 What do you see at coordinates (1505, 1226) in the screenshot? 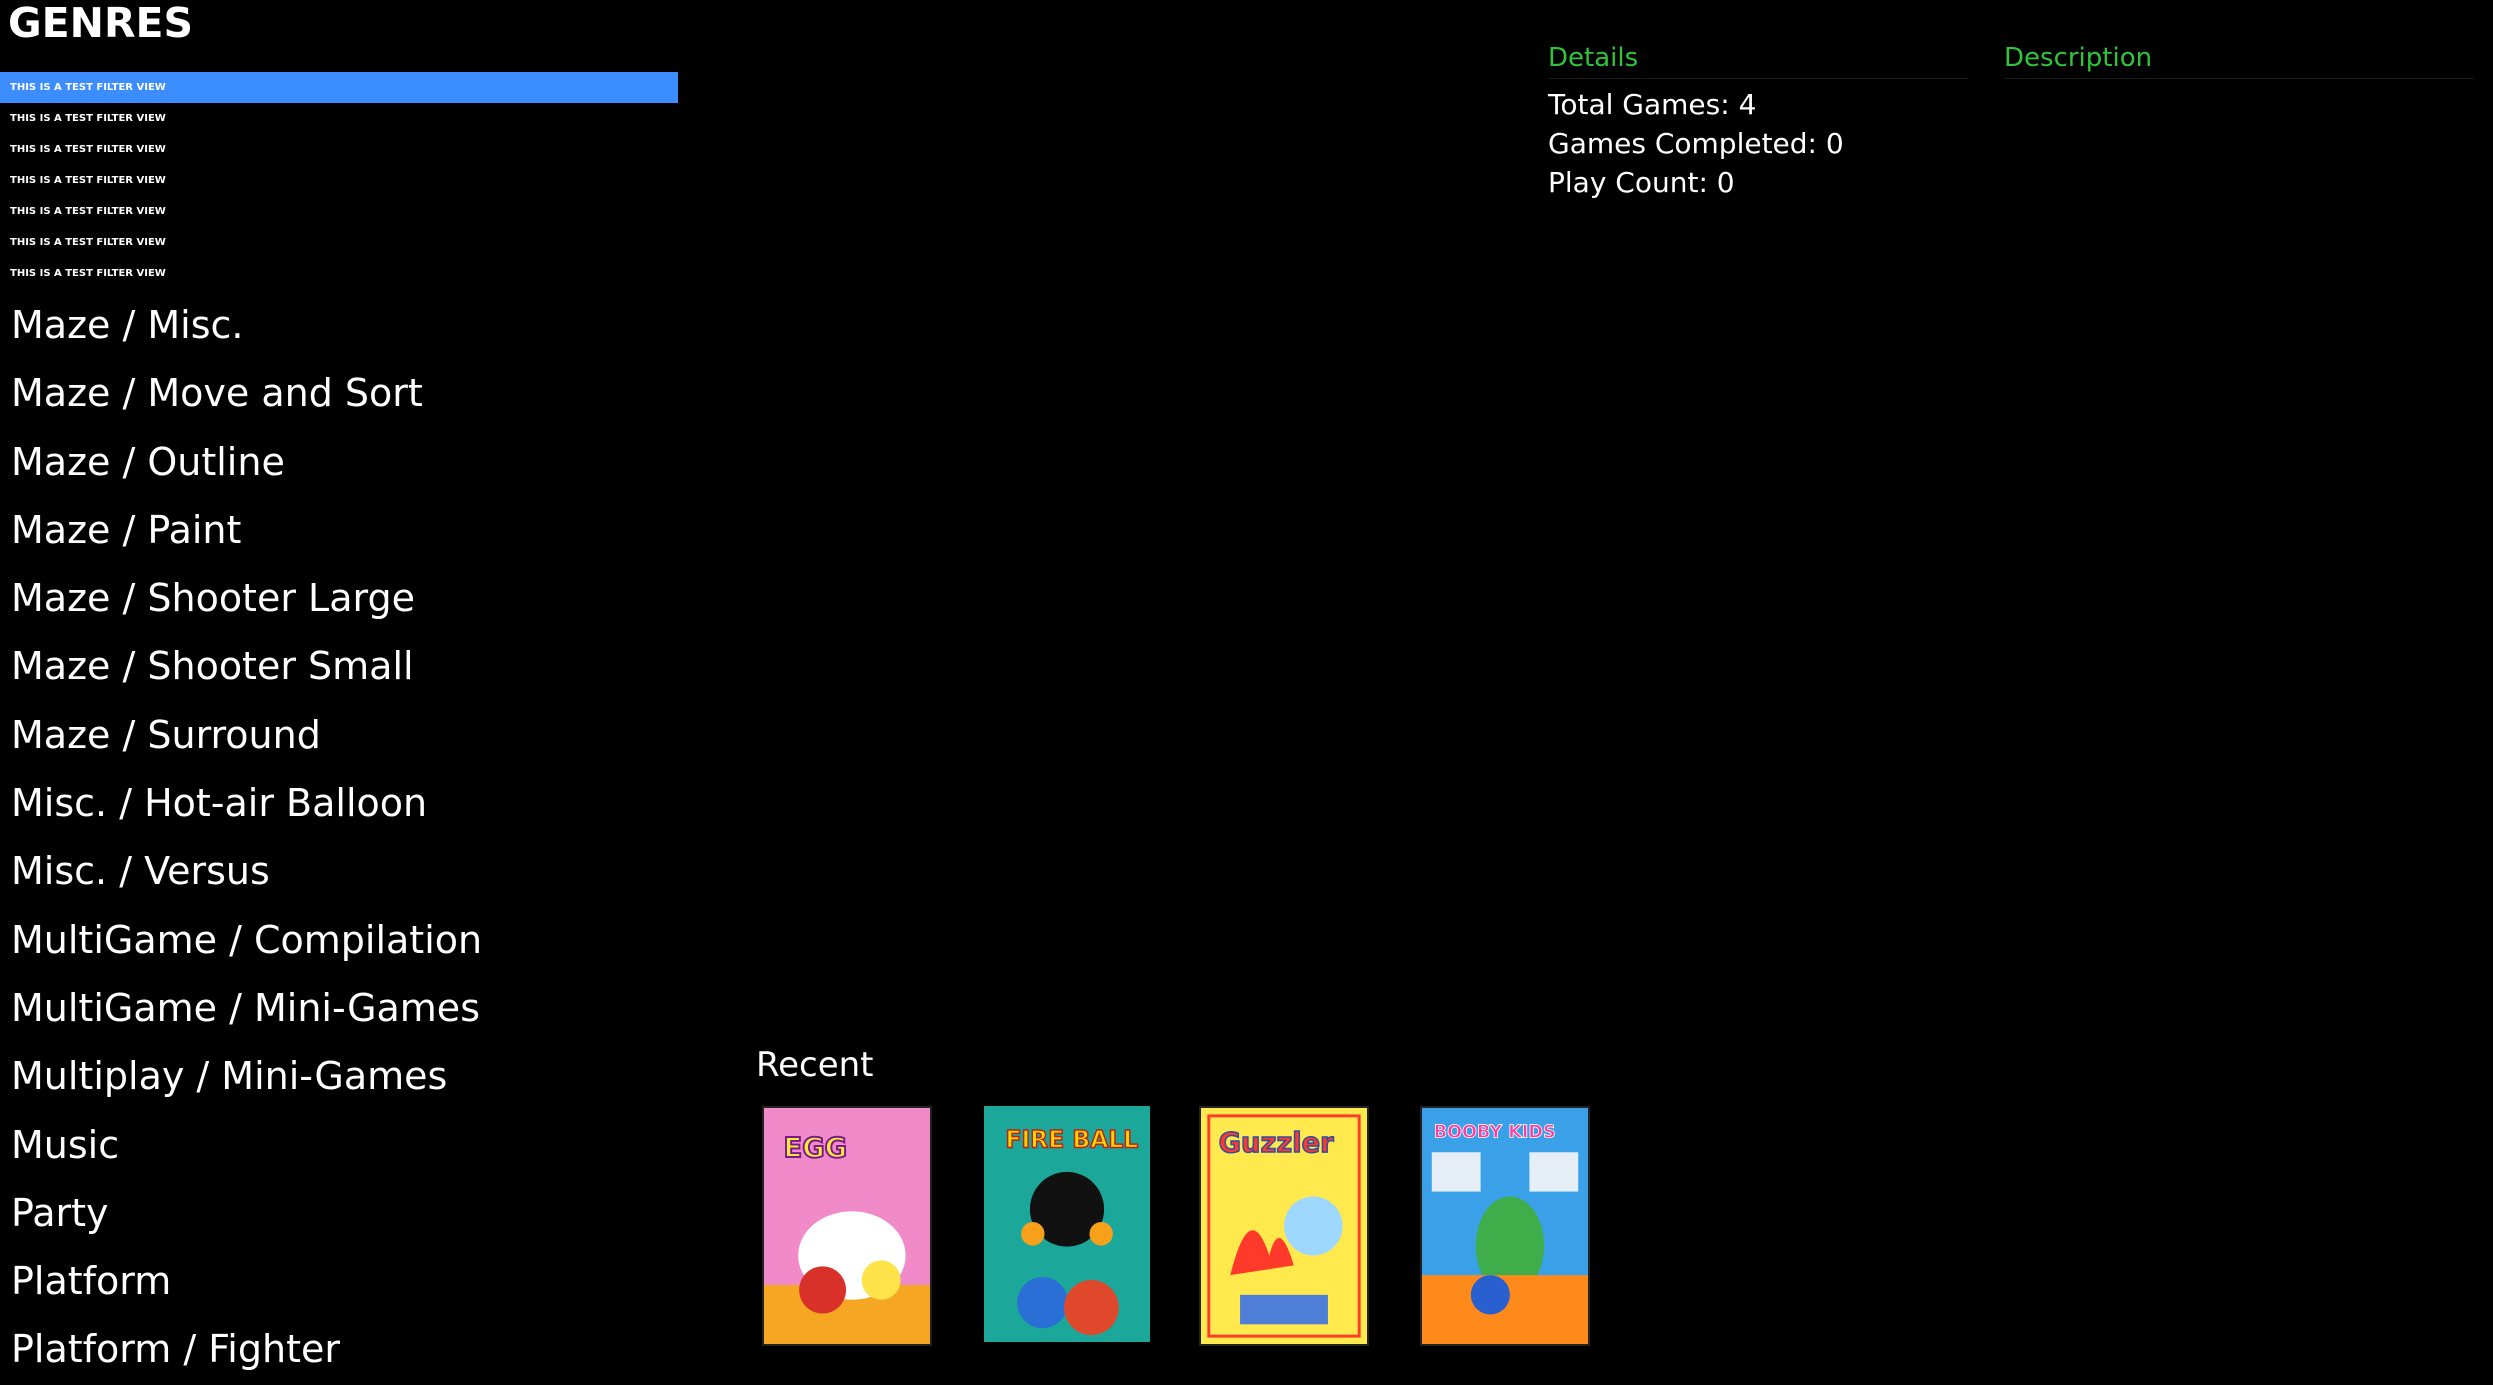
I see `recent-game-cover-4: BOOBY KIDS` at bounding box center [1505, 1226].